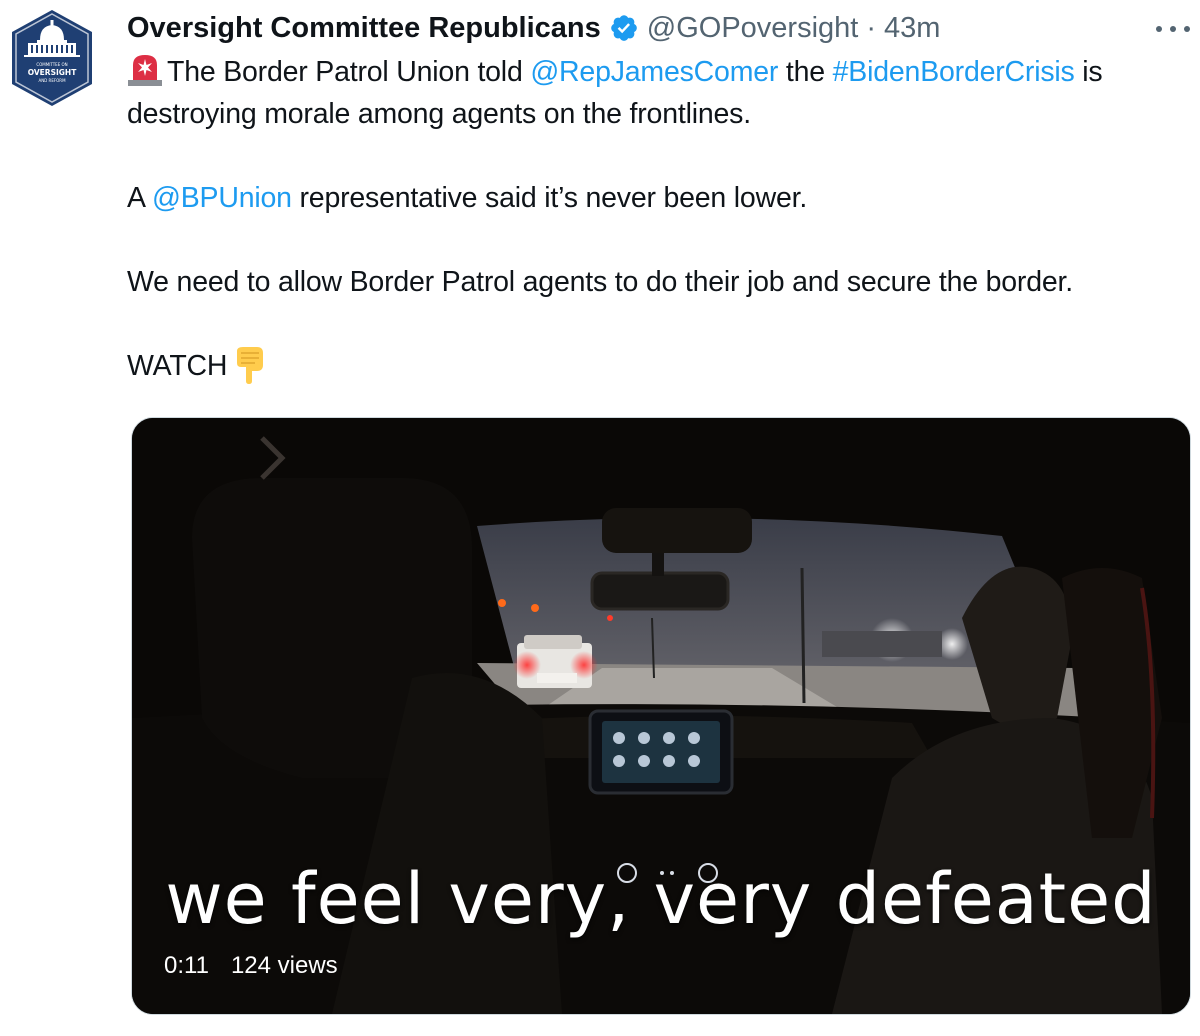  I want to click on video-view-count: 124 views, so click(284, 965).